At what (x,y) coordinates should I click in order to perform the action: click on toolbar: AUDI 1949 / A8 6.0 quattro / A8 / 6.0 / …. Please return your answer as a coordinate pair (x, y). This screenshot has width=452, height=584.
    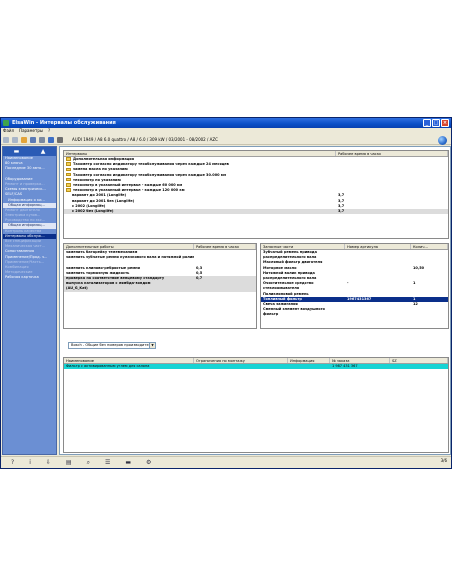
    Looking at the image, I should click on (226, 140).